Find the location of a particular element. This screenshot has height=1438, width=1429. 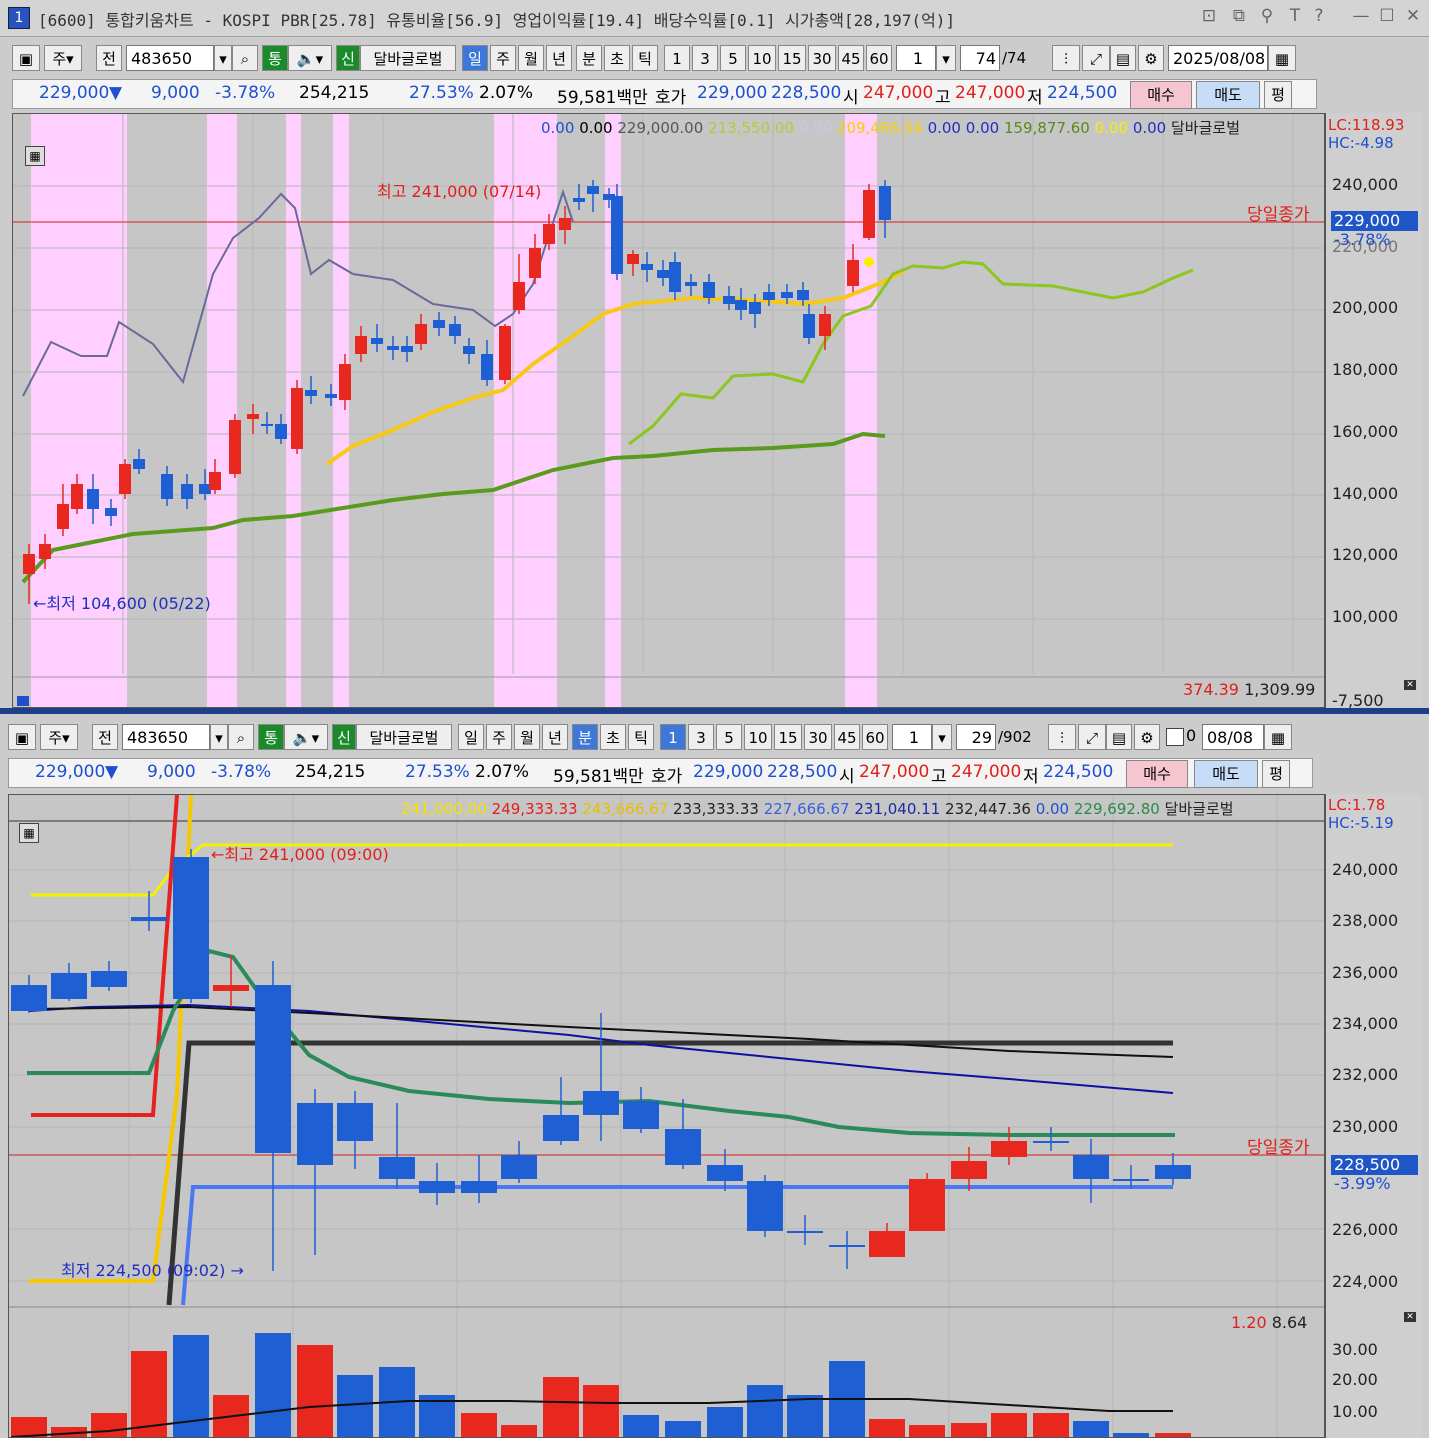

turnover: 2.07% is located at coordinates (502, 772).